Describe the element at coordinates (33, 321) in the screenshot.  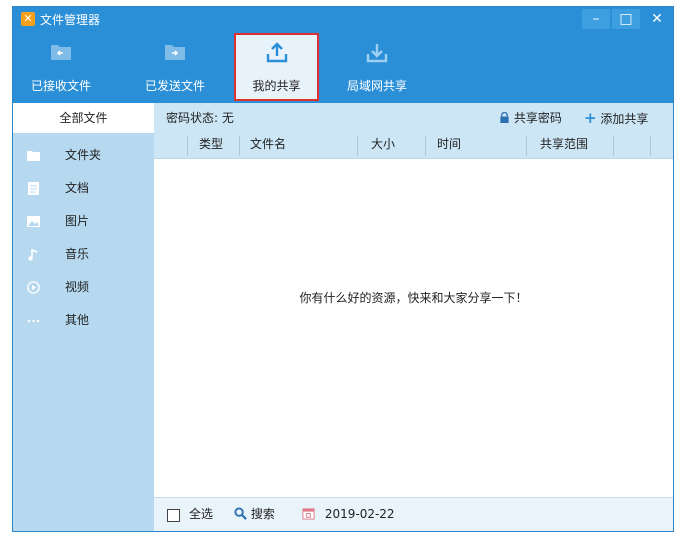
I see `more-icon` at that location.